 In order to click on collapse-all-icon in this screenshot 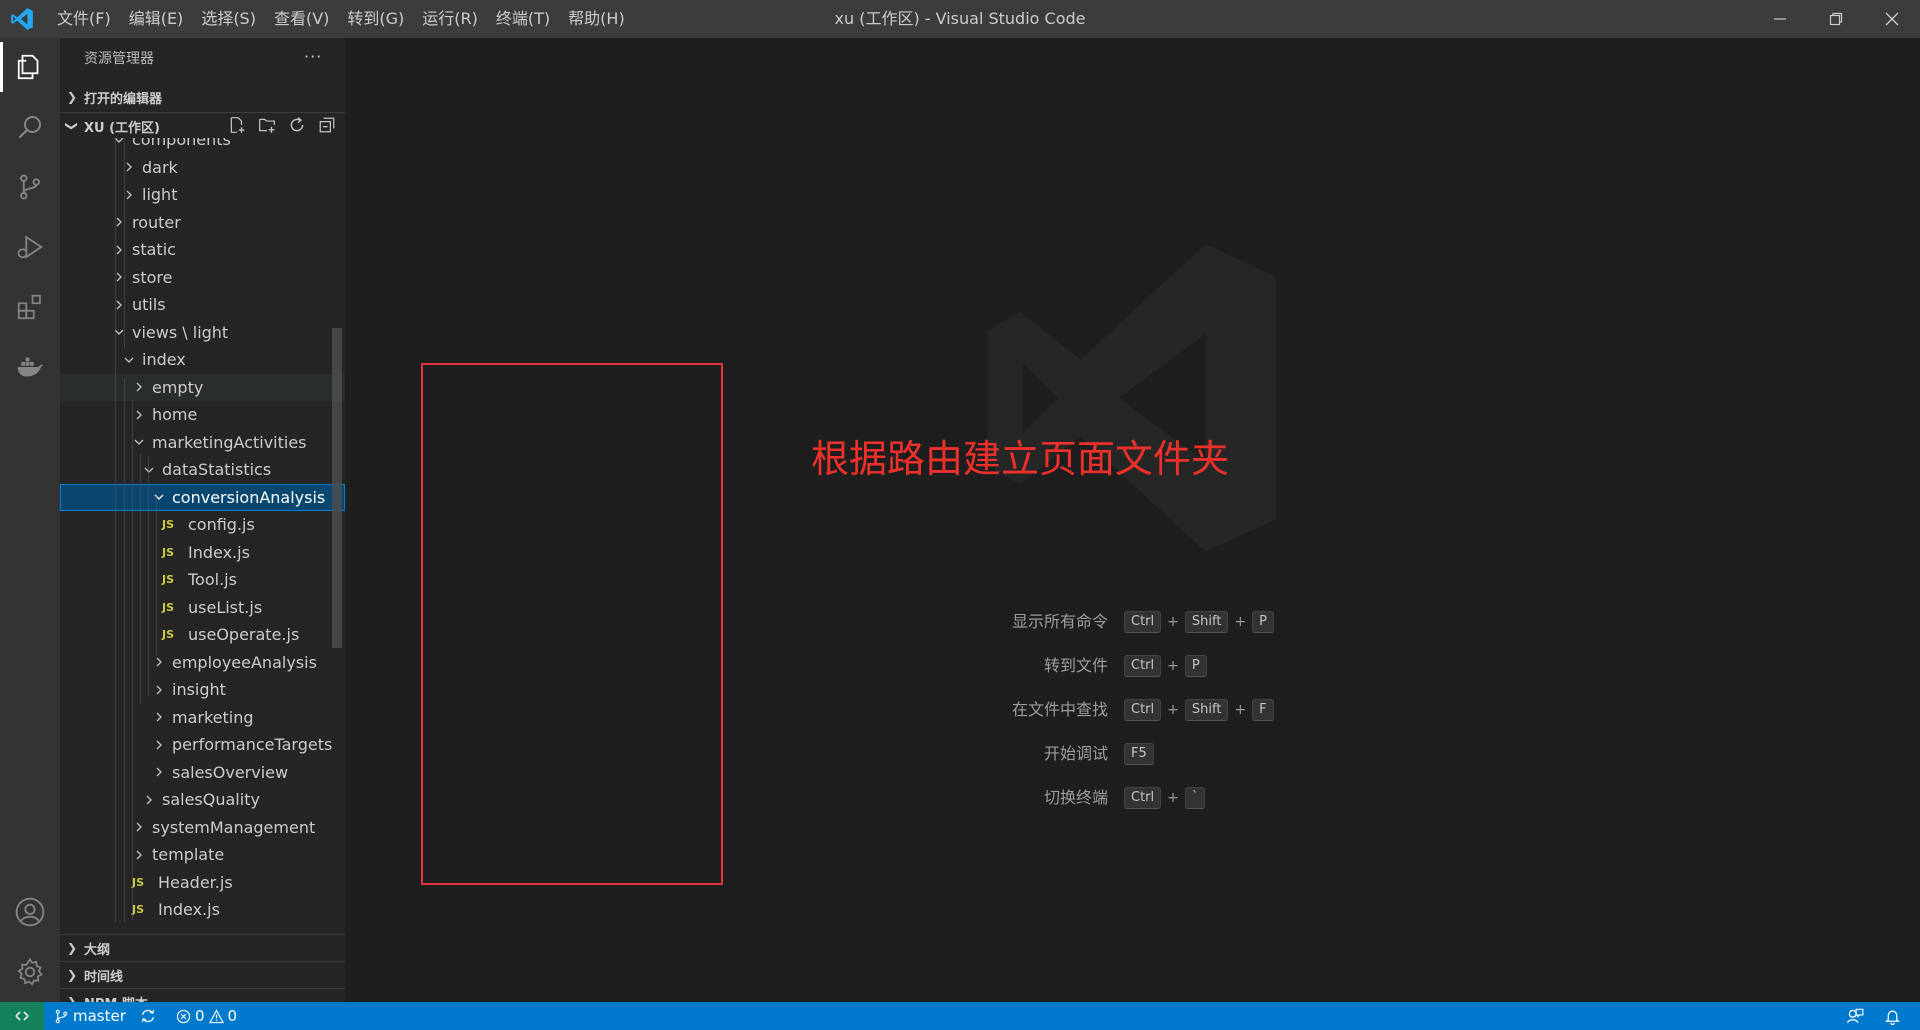, I will do `click(327, 125)`.